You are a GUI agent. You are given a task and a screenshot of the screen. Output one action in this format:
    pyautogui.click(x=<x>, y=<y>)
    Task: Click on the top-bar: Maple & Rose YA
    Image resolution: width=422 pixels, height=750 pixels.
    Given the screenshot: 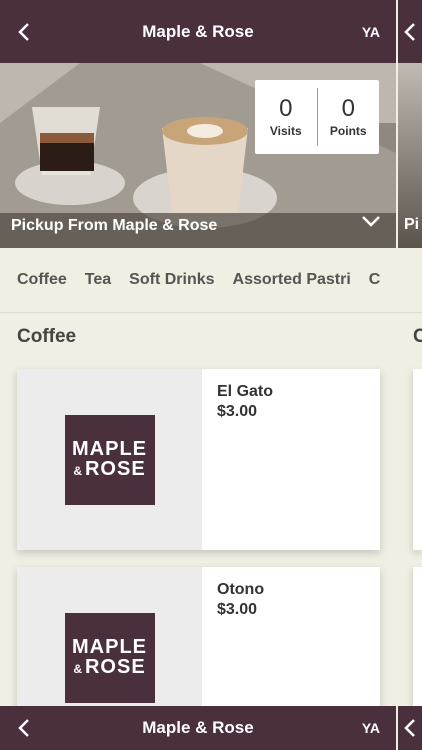 What is the action you would take?
    pyautogui.click(x=198, y=31)
    